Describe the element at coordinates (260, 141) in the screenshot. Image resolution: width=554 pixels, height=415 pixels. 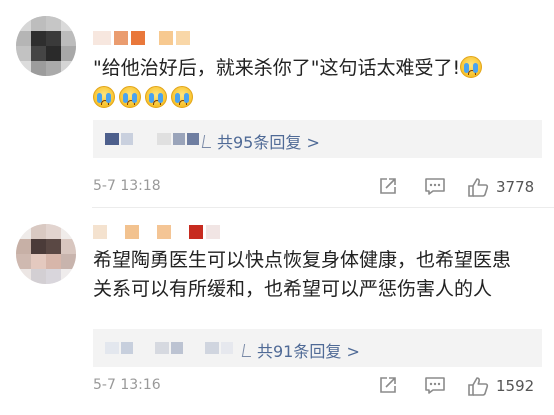
I see `view-replies-link: 共95条回复 >` at that location.